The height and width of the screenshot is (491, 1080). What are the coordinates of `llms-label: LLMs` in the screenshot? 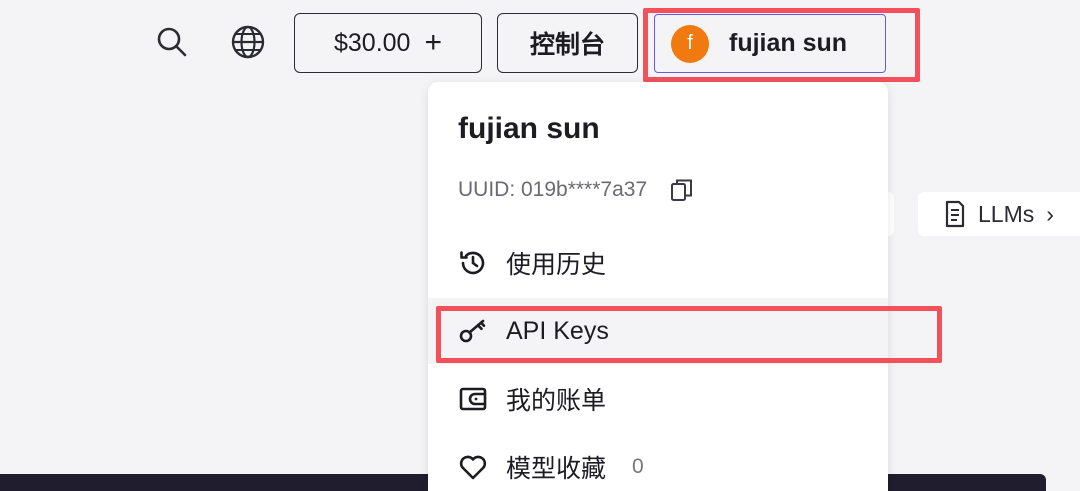 It's located at (1006, 213).